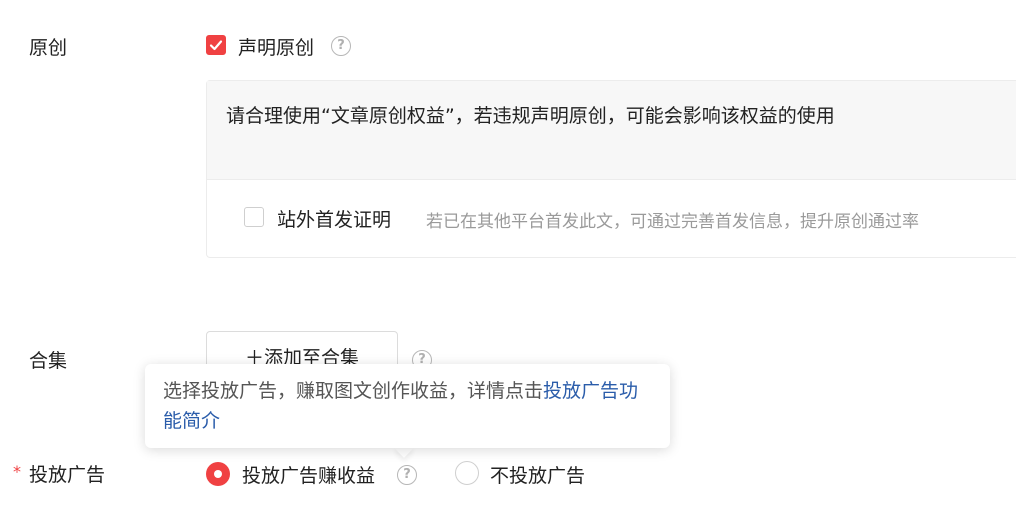 The image size is (1016, 512). What do you see at coordinates (48, 361) in the screenshot?
I see `collection-label: 合集` at bounding box center [48, 361].